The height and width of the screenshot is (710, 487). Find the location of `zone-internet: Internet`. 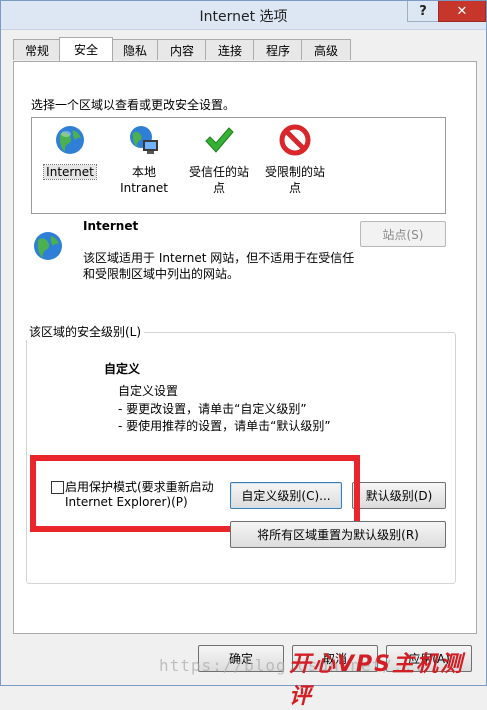

zone-internet: Internet is located at coordinates (70, 152).